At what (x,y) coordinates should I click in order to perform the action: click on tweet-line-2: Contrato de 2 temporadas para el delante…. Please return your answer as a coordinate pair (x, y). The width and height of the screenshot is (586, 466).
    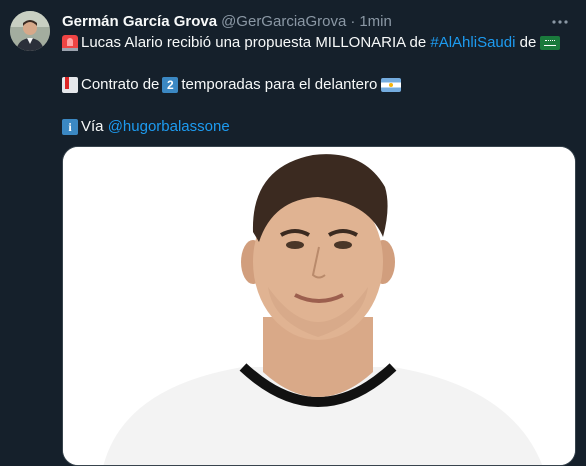
    Looking at the image, I should click on (320, 85).